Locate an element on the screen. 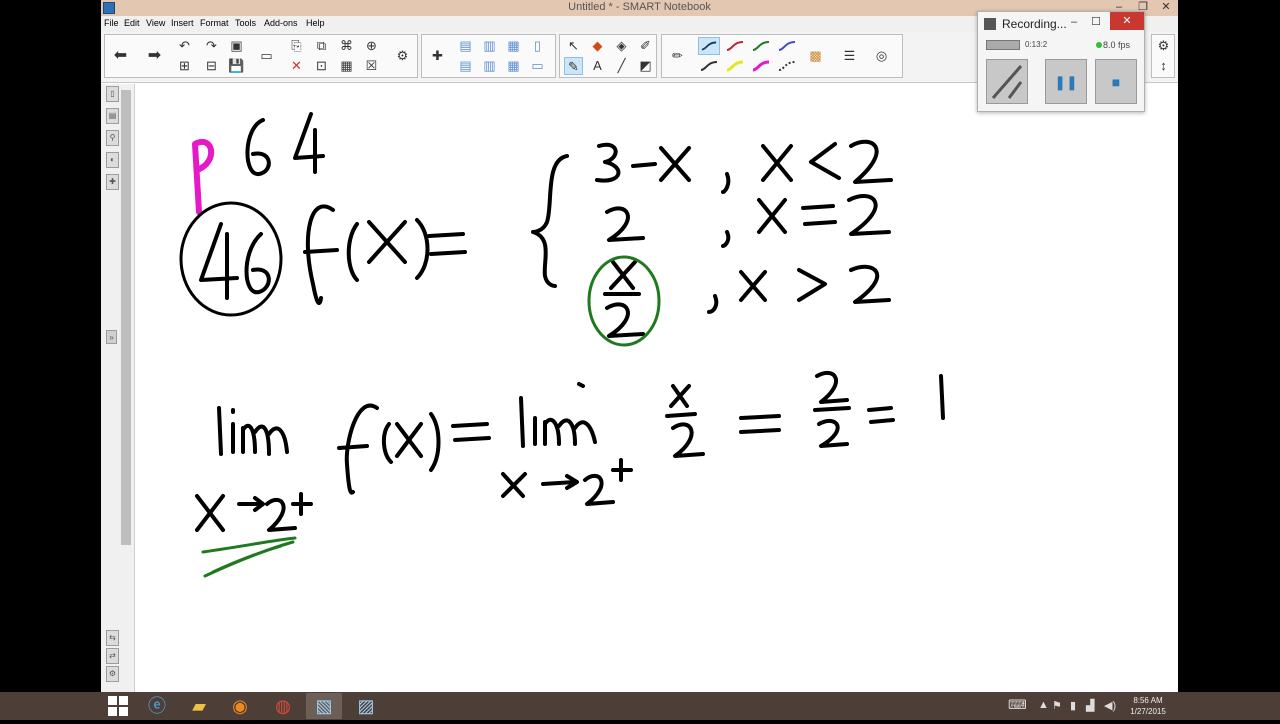  menu-file: File is located at coordinates (111, 23).